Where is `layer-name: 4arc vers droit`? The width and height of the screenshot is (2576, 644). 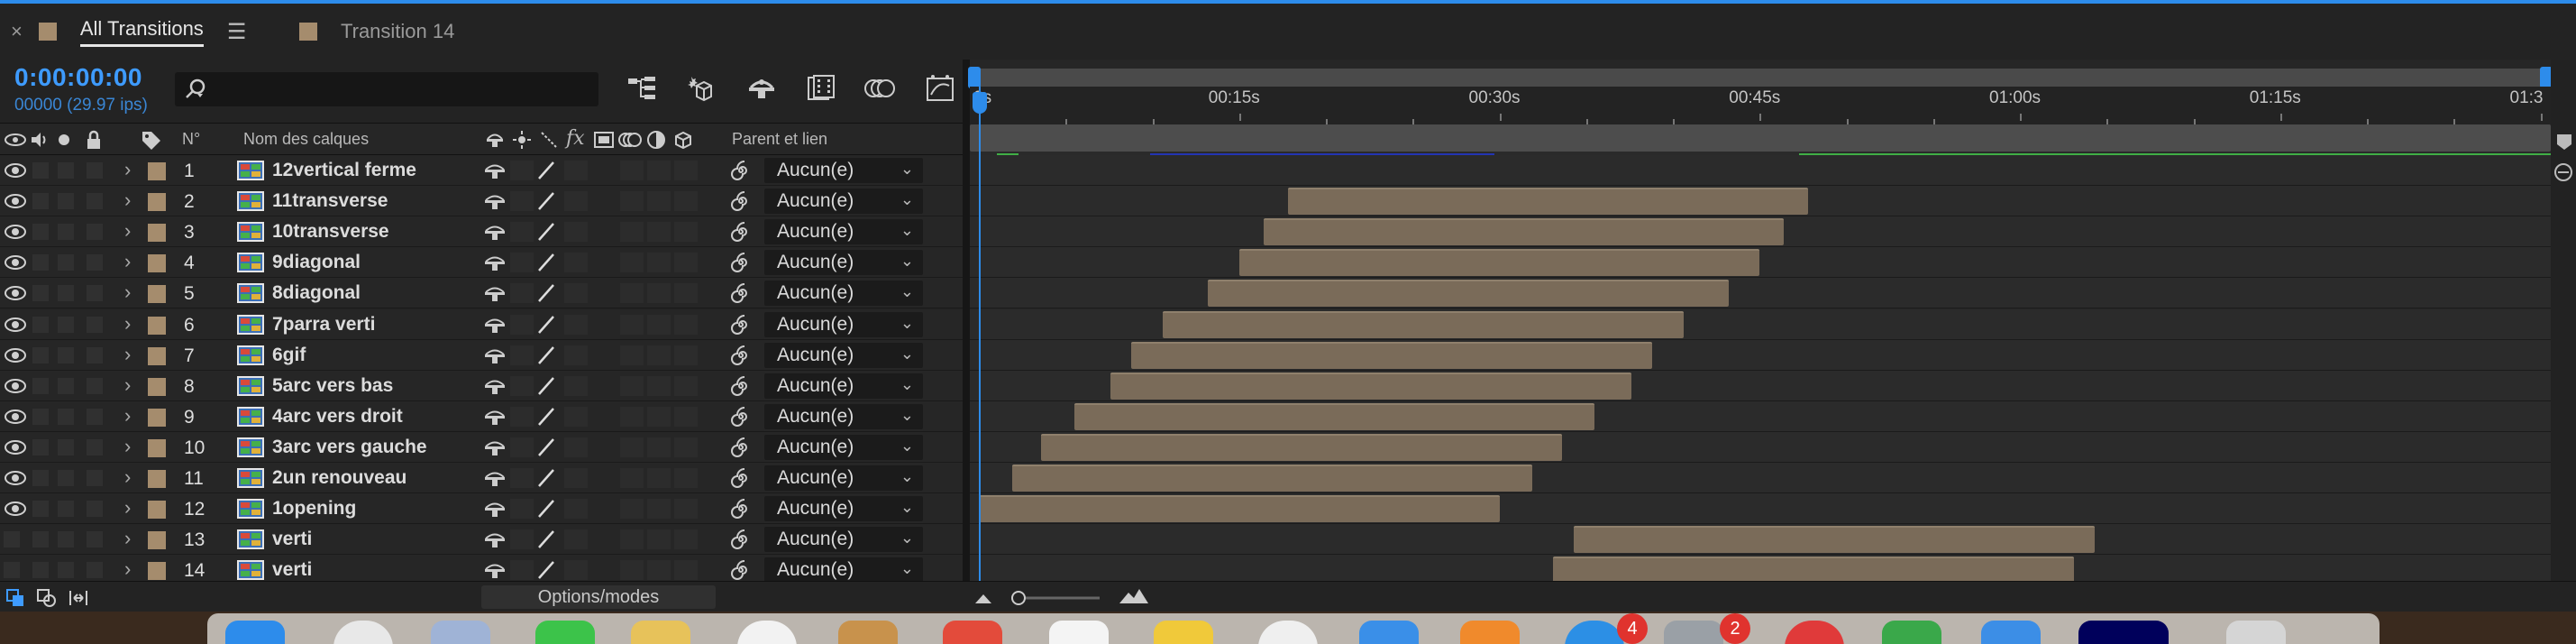 layer-name: 4arc vers droit is located at coordinates (337, 417).